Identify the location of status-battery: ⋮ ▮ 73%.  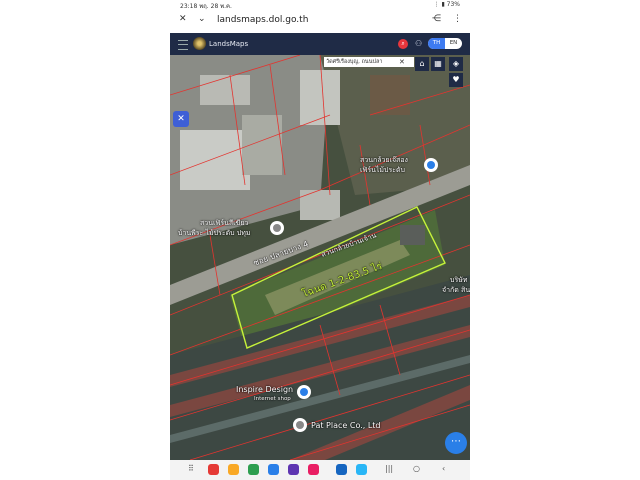
(446, 4).